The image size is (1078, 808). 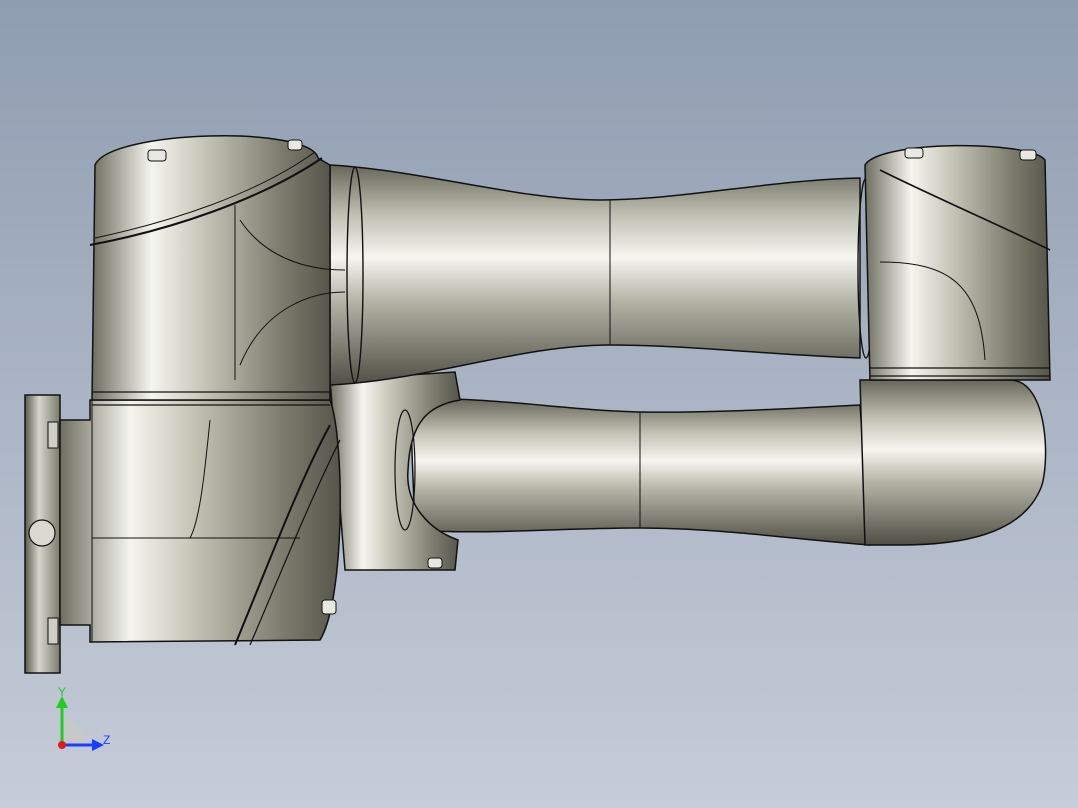 I want to click on y-axis-label: Y, so click(x=62, y=692).